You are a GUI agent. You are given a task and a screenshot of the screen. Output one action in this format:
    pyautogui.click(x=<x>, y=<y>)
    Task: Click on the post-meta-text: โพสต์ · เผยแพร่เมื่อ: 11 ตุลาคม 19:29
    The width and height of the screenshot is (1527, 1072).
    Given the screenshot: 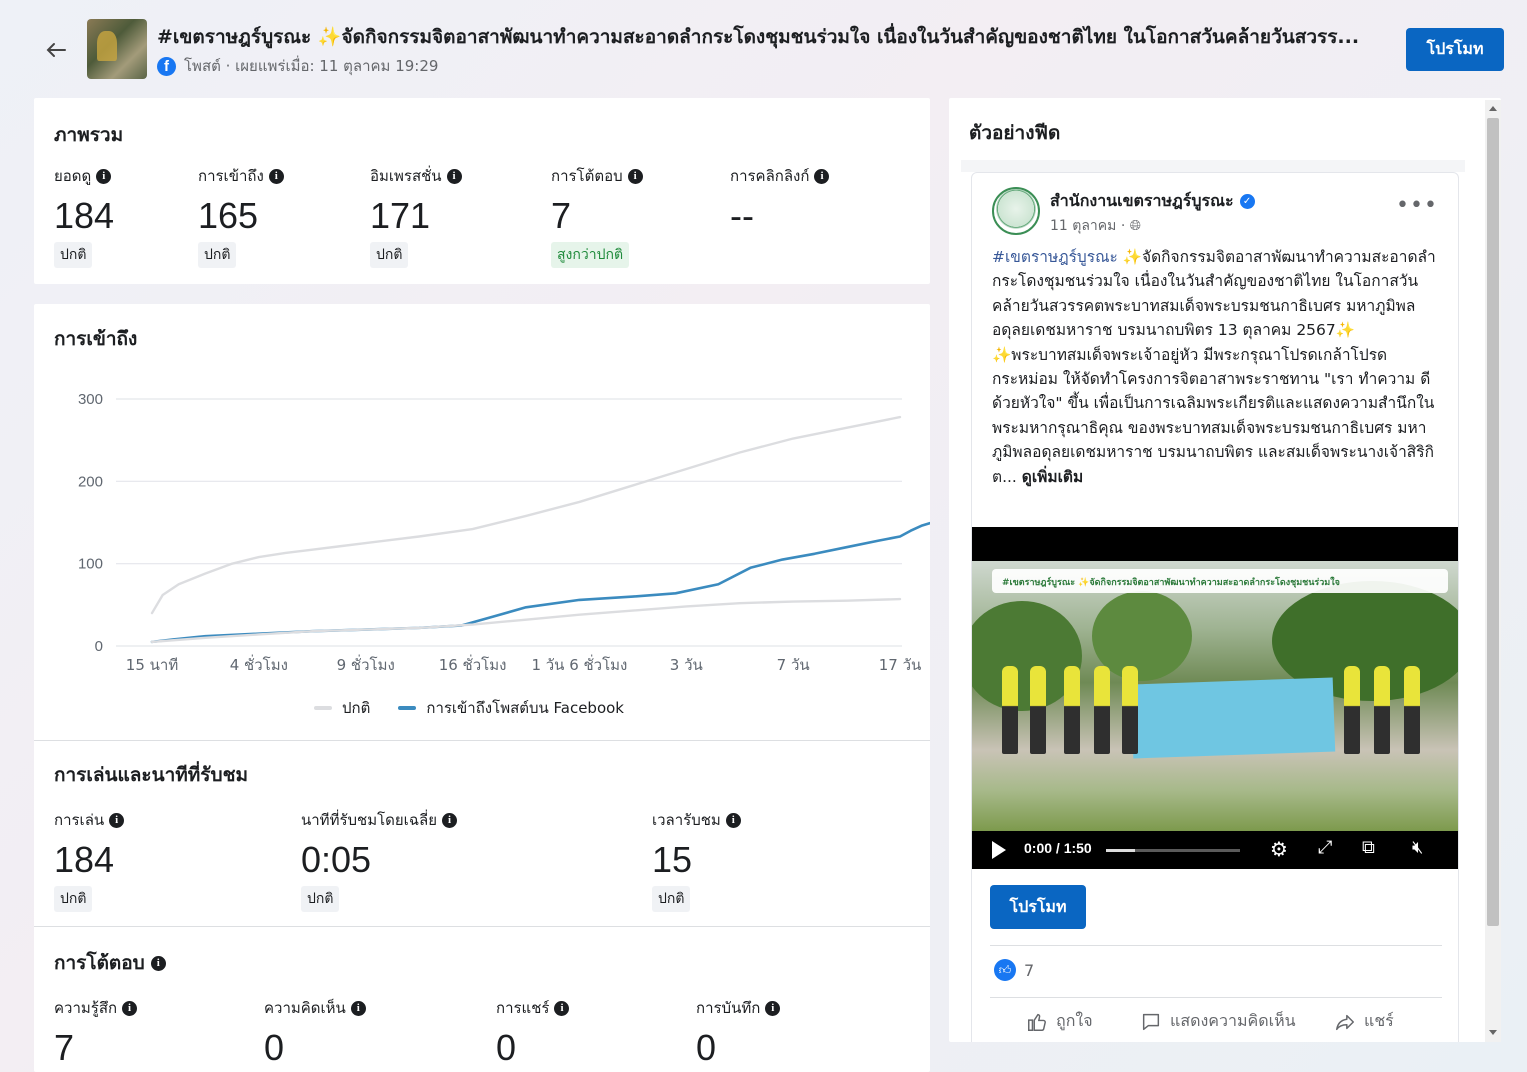 What is the action you would take?
    pyautogui.click(x=311, y=66)
    